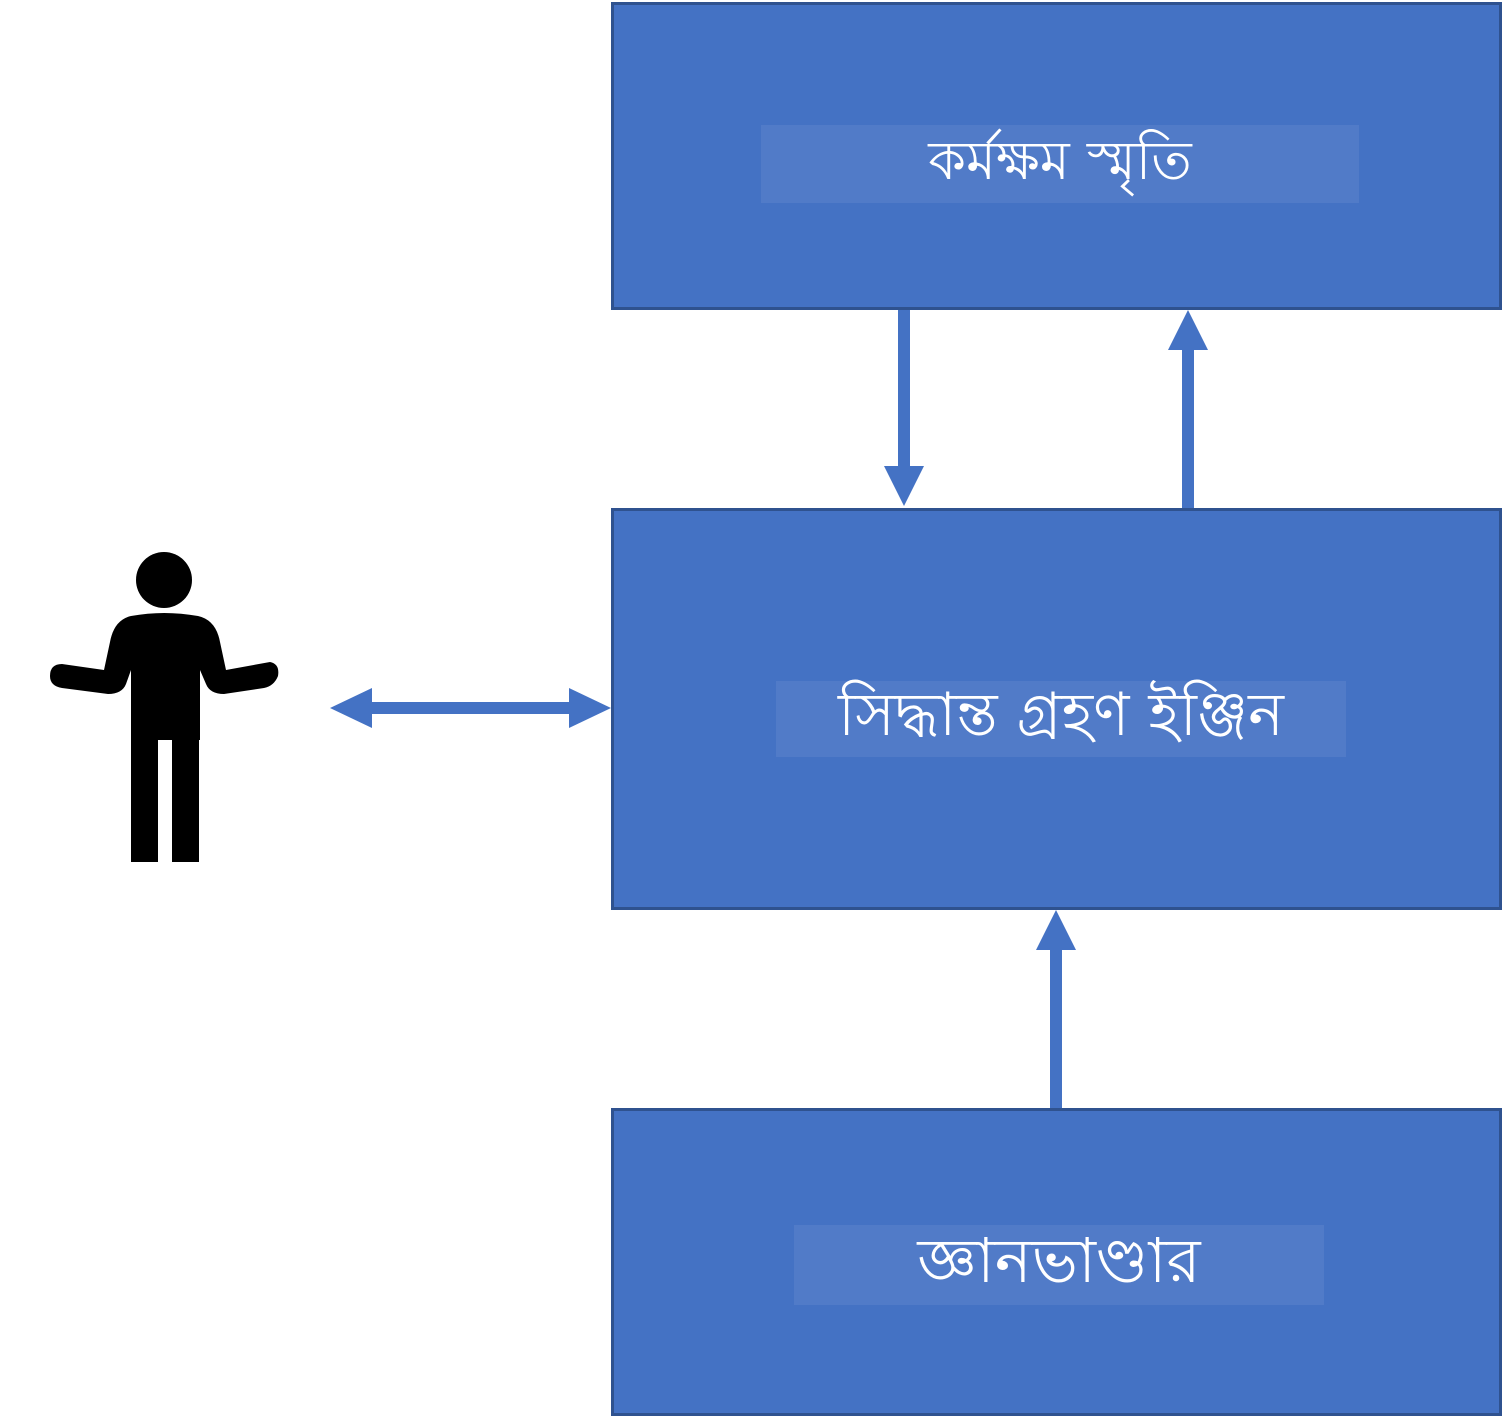 This screenshot has width=1505, height=1418. What do you see at coordinates (1188, 409) in the screenshot?
I see `arrow-engine-to-memory` at bounding box center [1188, 409].